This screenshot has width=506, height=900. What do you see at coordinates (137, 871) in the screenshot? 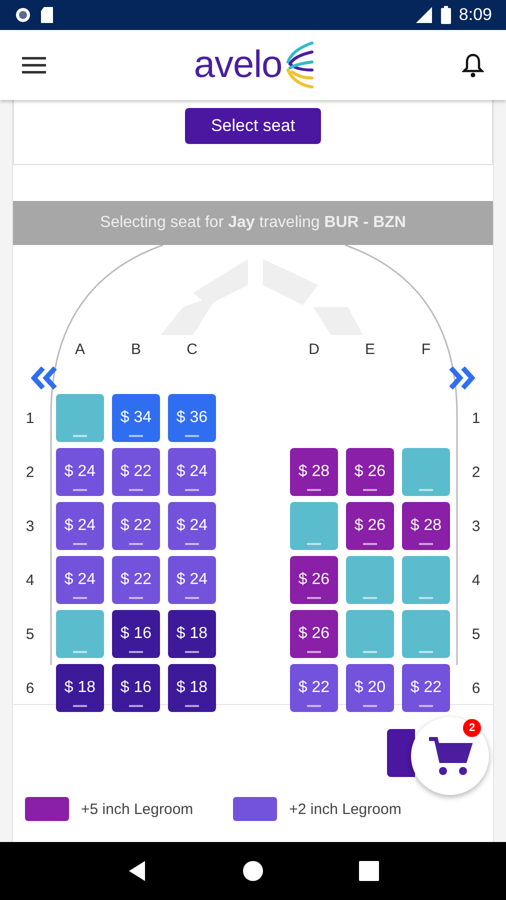
I see `back-icon` at bounding box center [137, 871].